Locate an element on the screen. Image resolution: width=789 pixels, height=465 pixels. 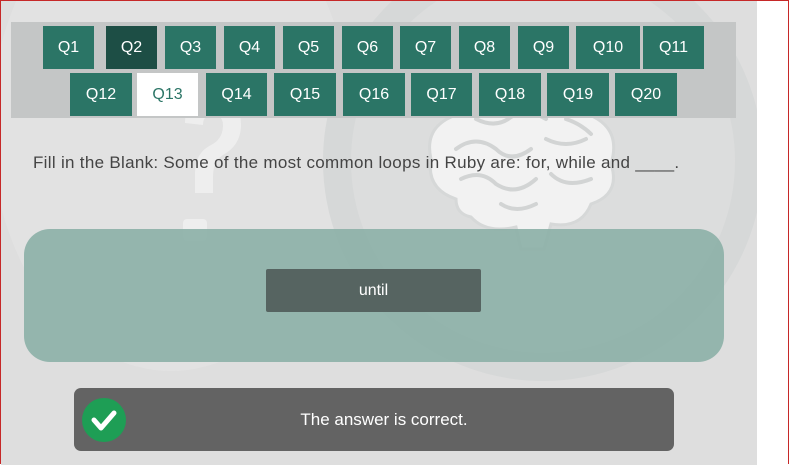
question-button-q10: Q10 is located at coordinates (608, 47).